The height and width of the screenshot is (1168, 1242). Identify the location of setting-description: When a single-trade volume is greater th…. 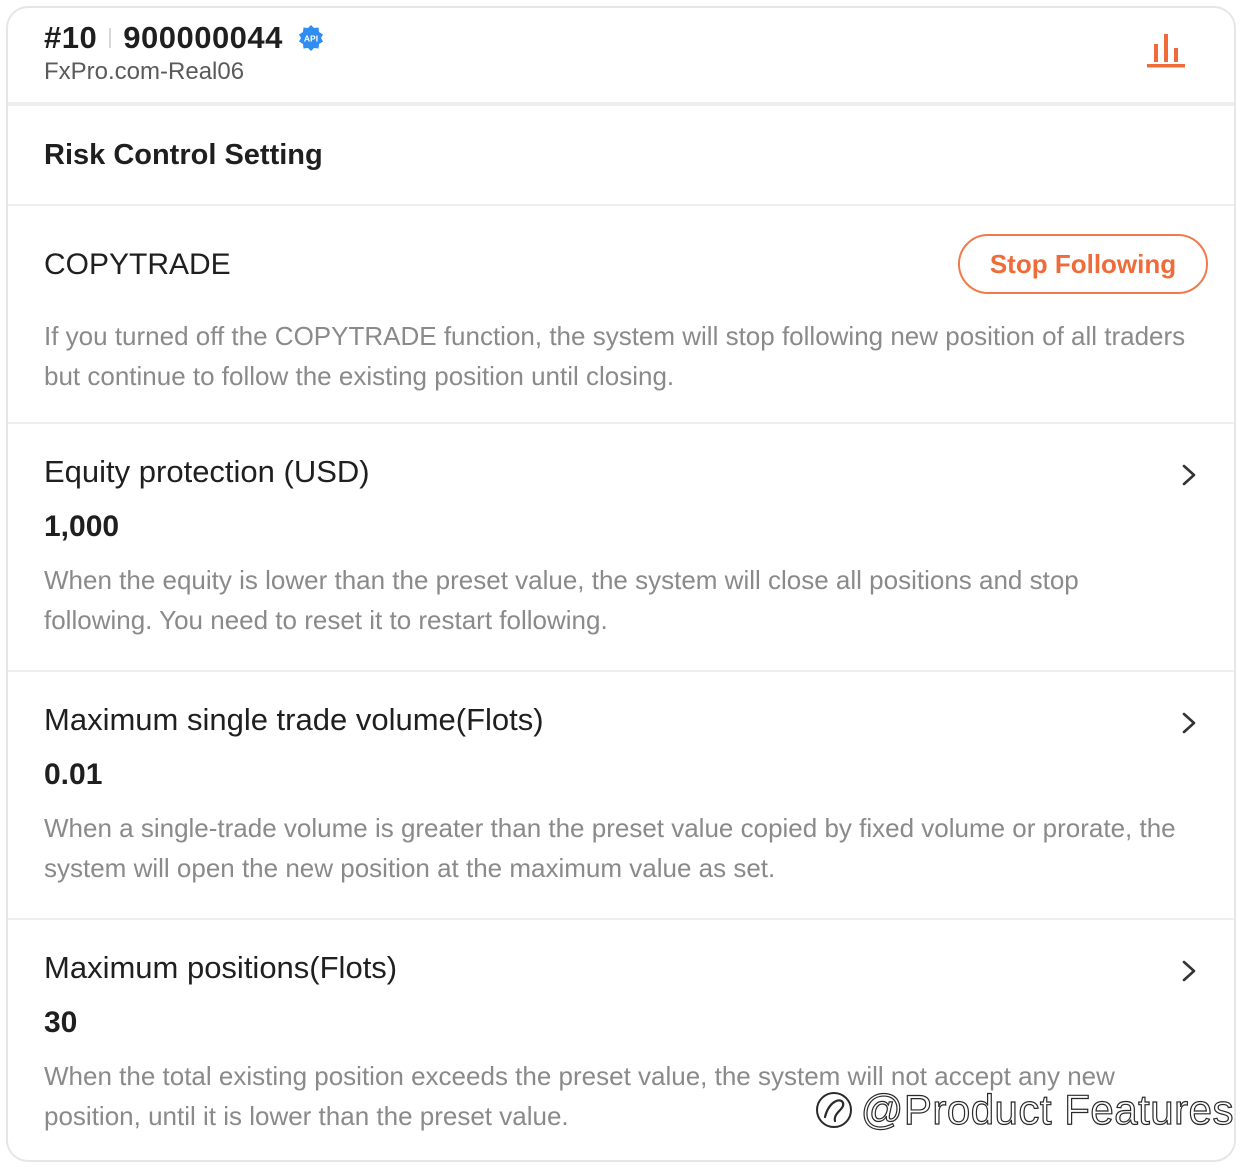
(610, 848).